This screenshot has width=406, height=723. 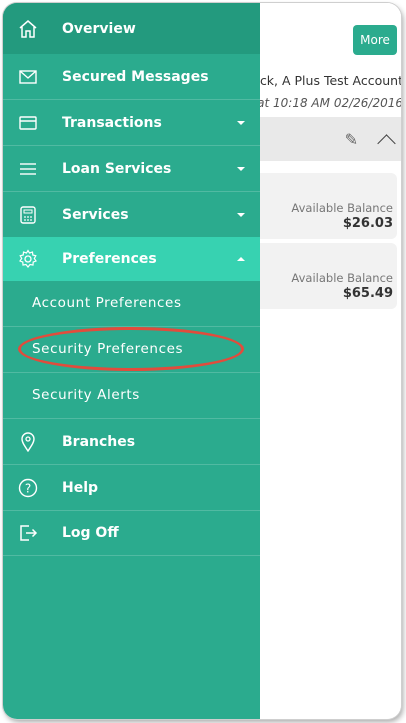 What do you see at coordinates (28, 169) in the screenshot?
I see `list-icon` at bounding box center [28, 169].